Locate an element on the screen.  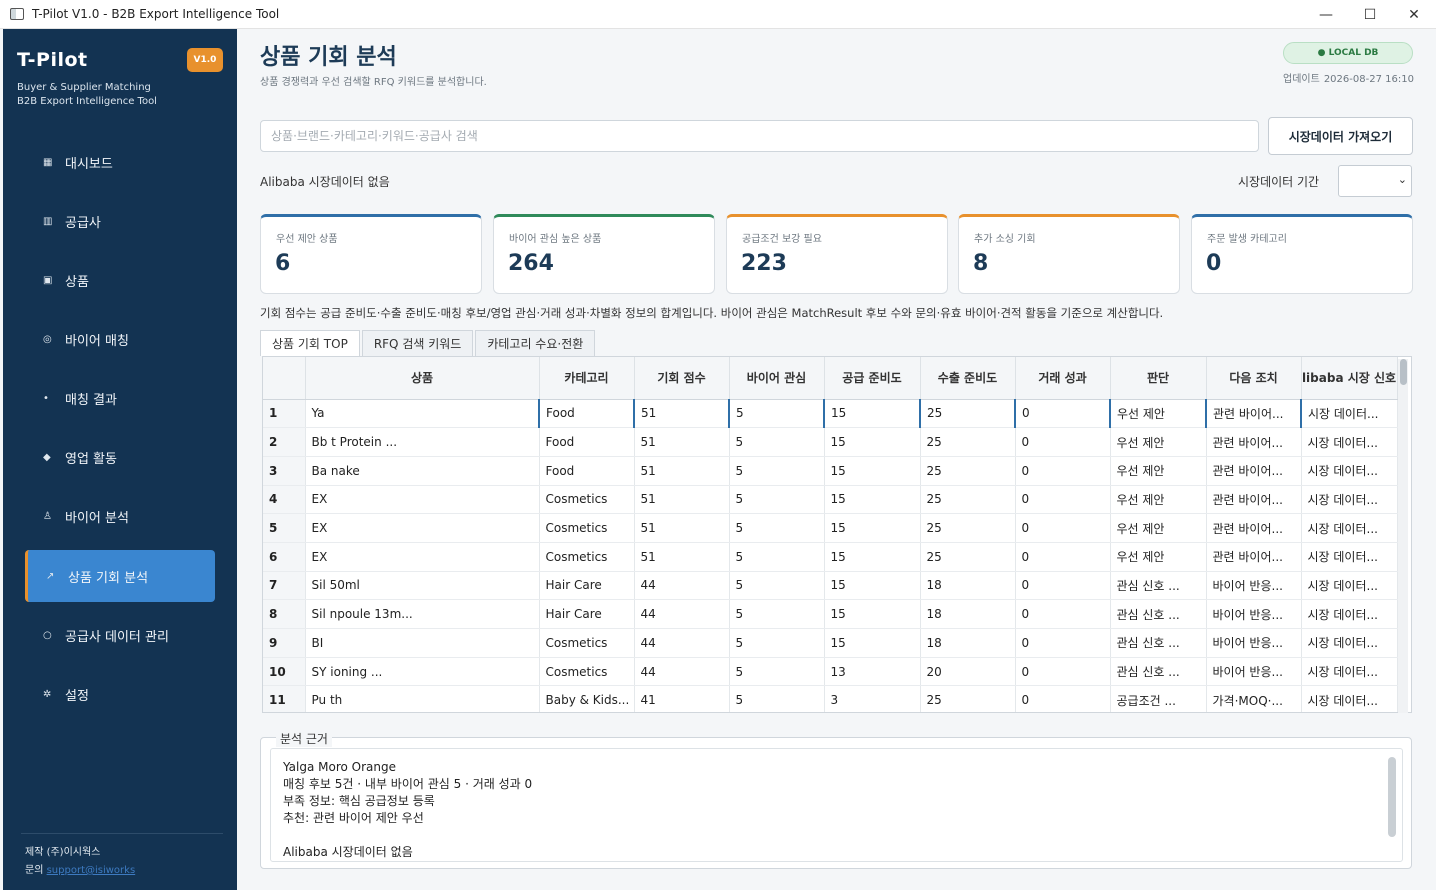
person-icon: ♙ is located at coordinates (47, 516).